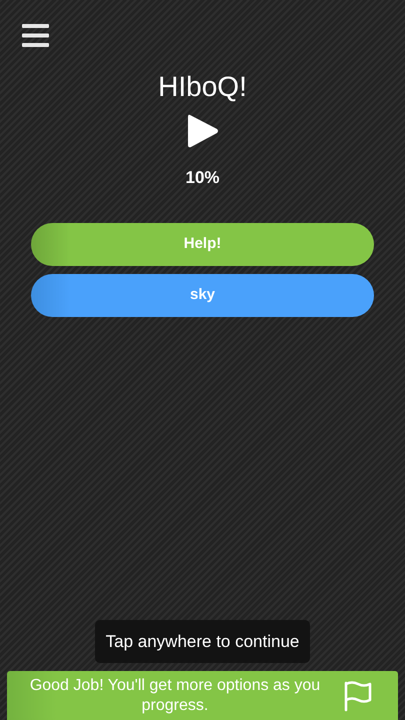 This screenshot has width=405, height=720. I want to click on app-title: HIboQ!, so click(202, 87).